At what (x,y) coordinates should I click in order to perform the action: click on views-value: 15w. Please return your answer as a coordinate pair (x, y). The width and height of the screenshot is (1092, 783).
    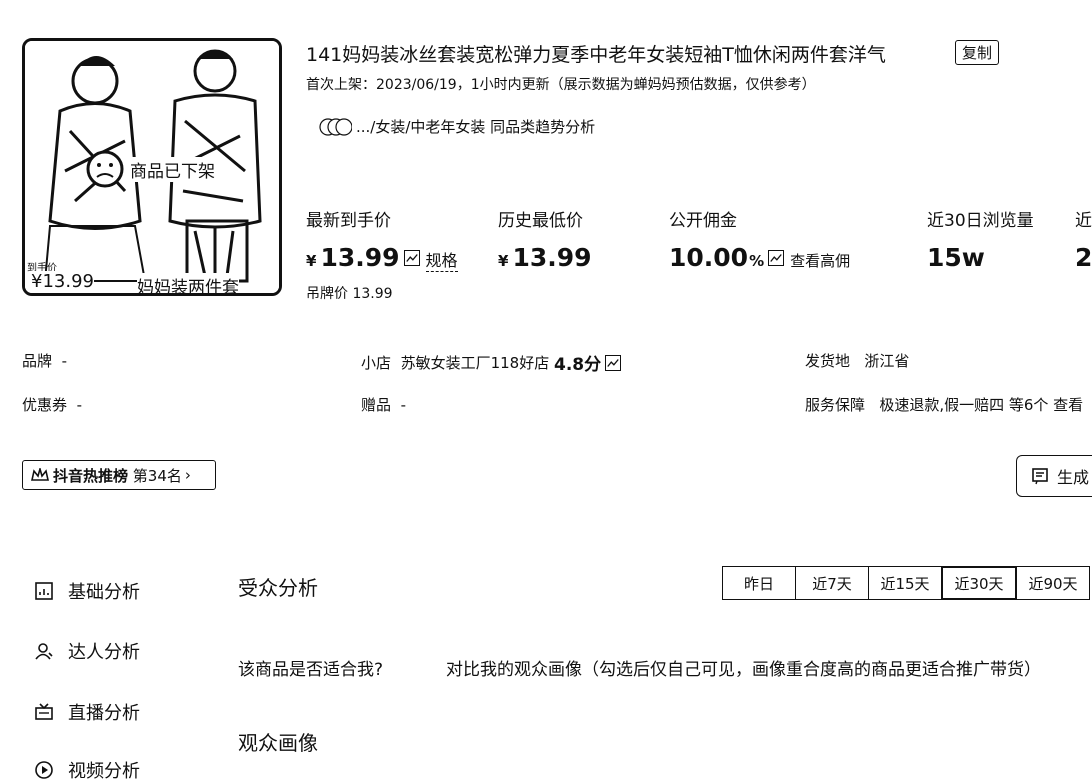
    Looking at the image, I should click on (956, 257).